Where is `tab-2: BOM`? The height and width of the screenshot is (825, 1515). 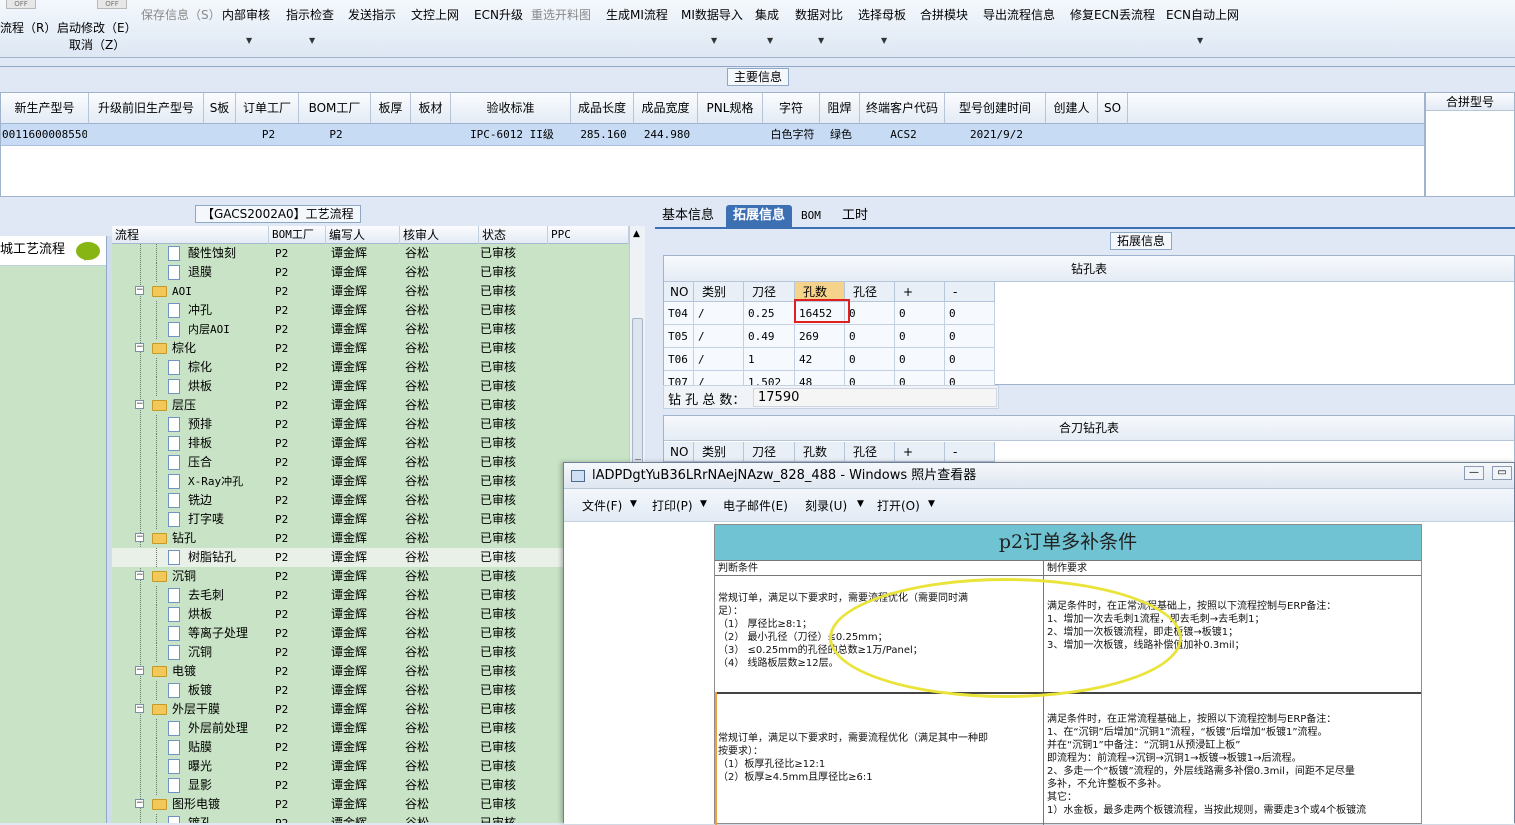
tab-2: BOM is located at coordinates (811, 217).